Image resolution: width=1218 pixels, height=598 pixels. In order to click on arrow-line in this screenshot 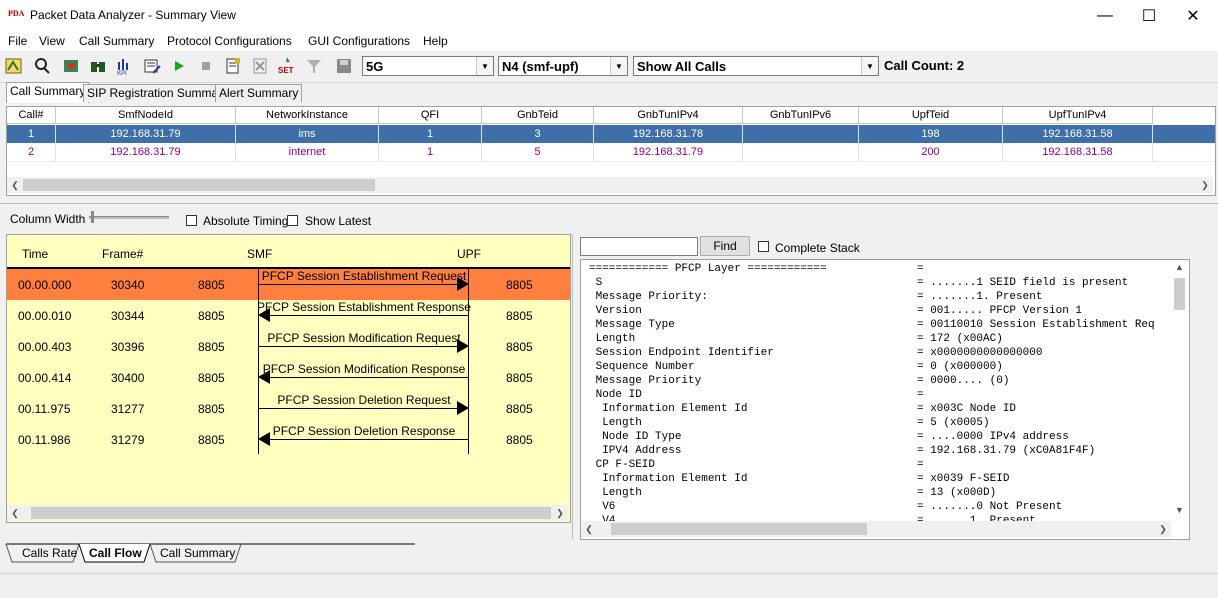, I will do `click(358, 408)`.